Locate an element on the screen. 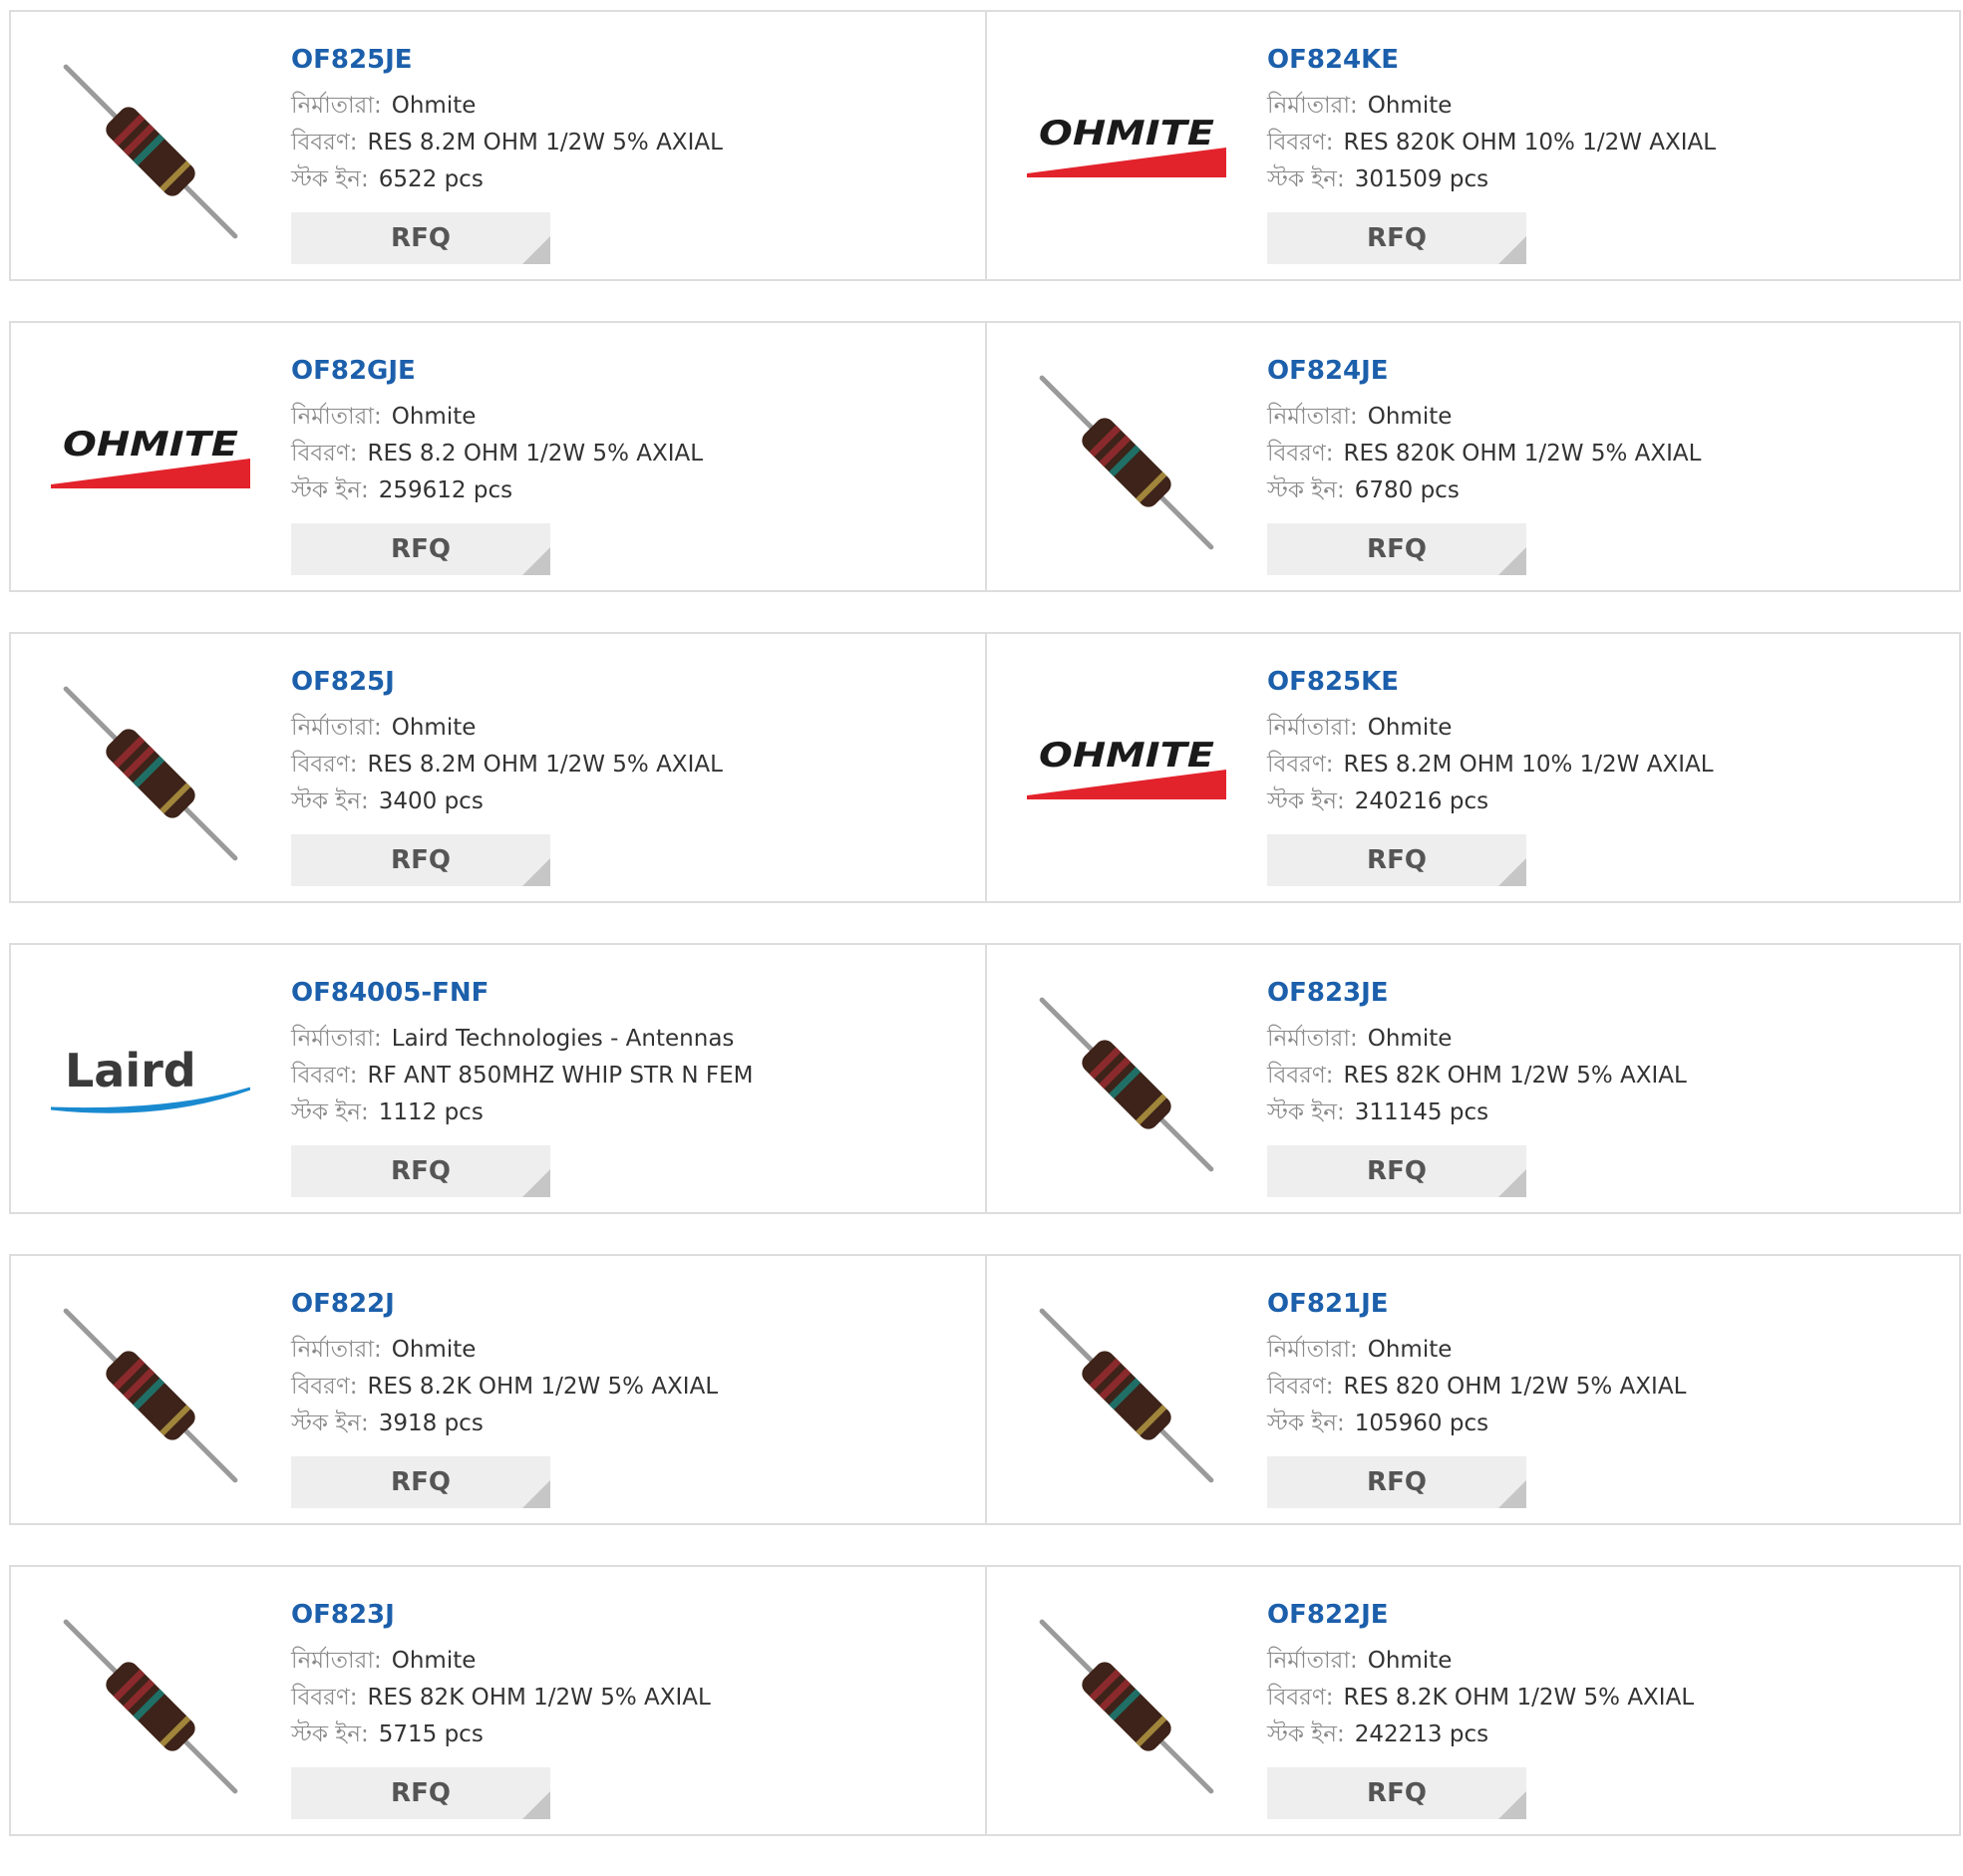  part-number-link: OF825J is located at coordinates (633, 682).